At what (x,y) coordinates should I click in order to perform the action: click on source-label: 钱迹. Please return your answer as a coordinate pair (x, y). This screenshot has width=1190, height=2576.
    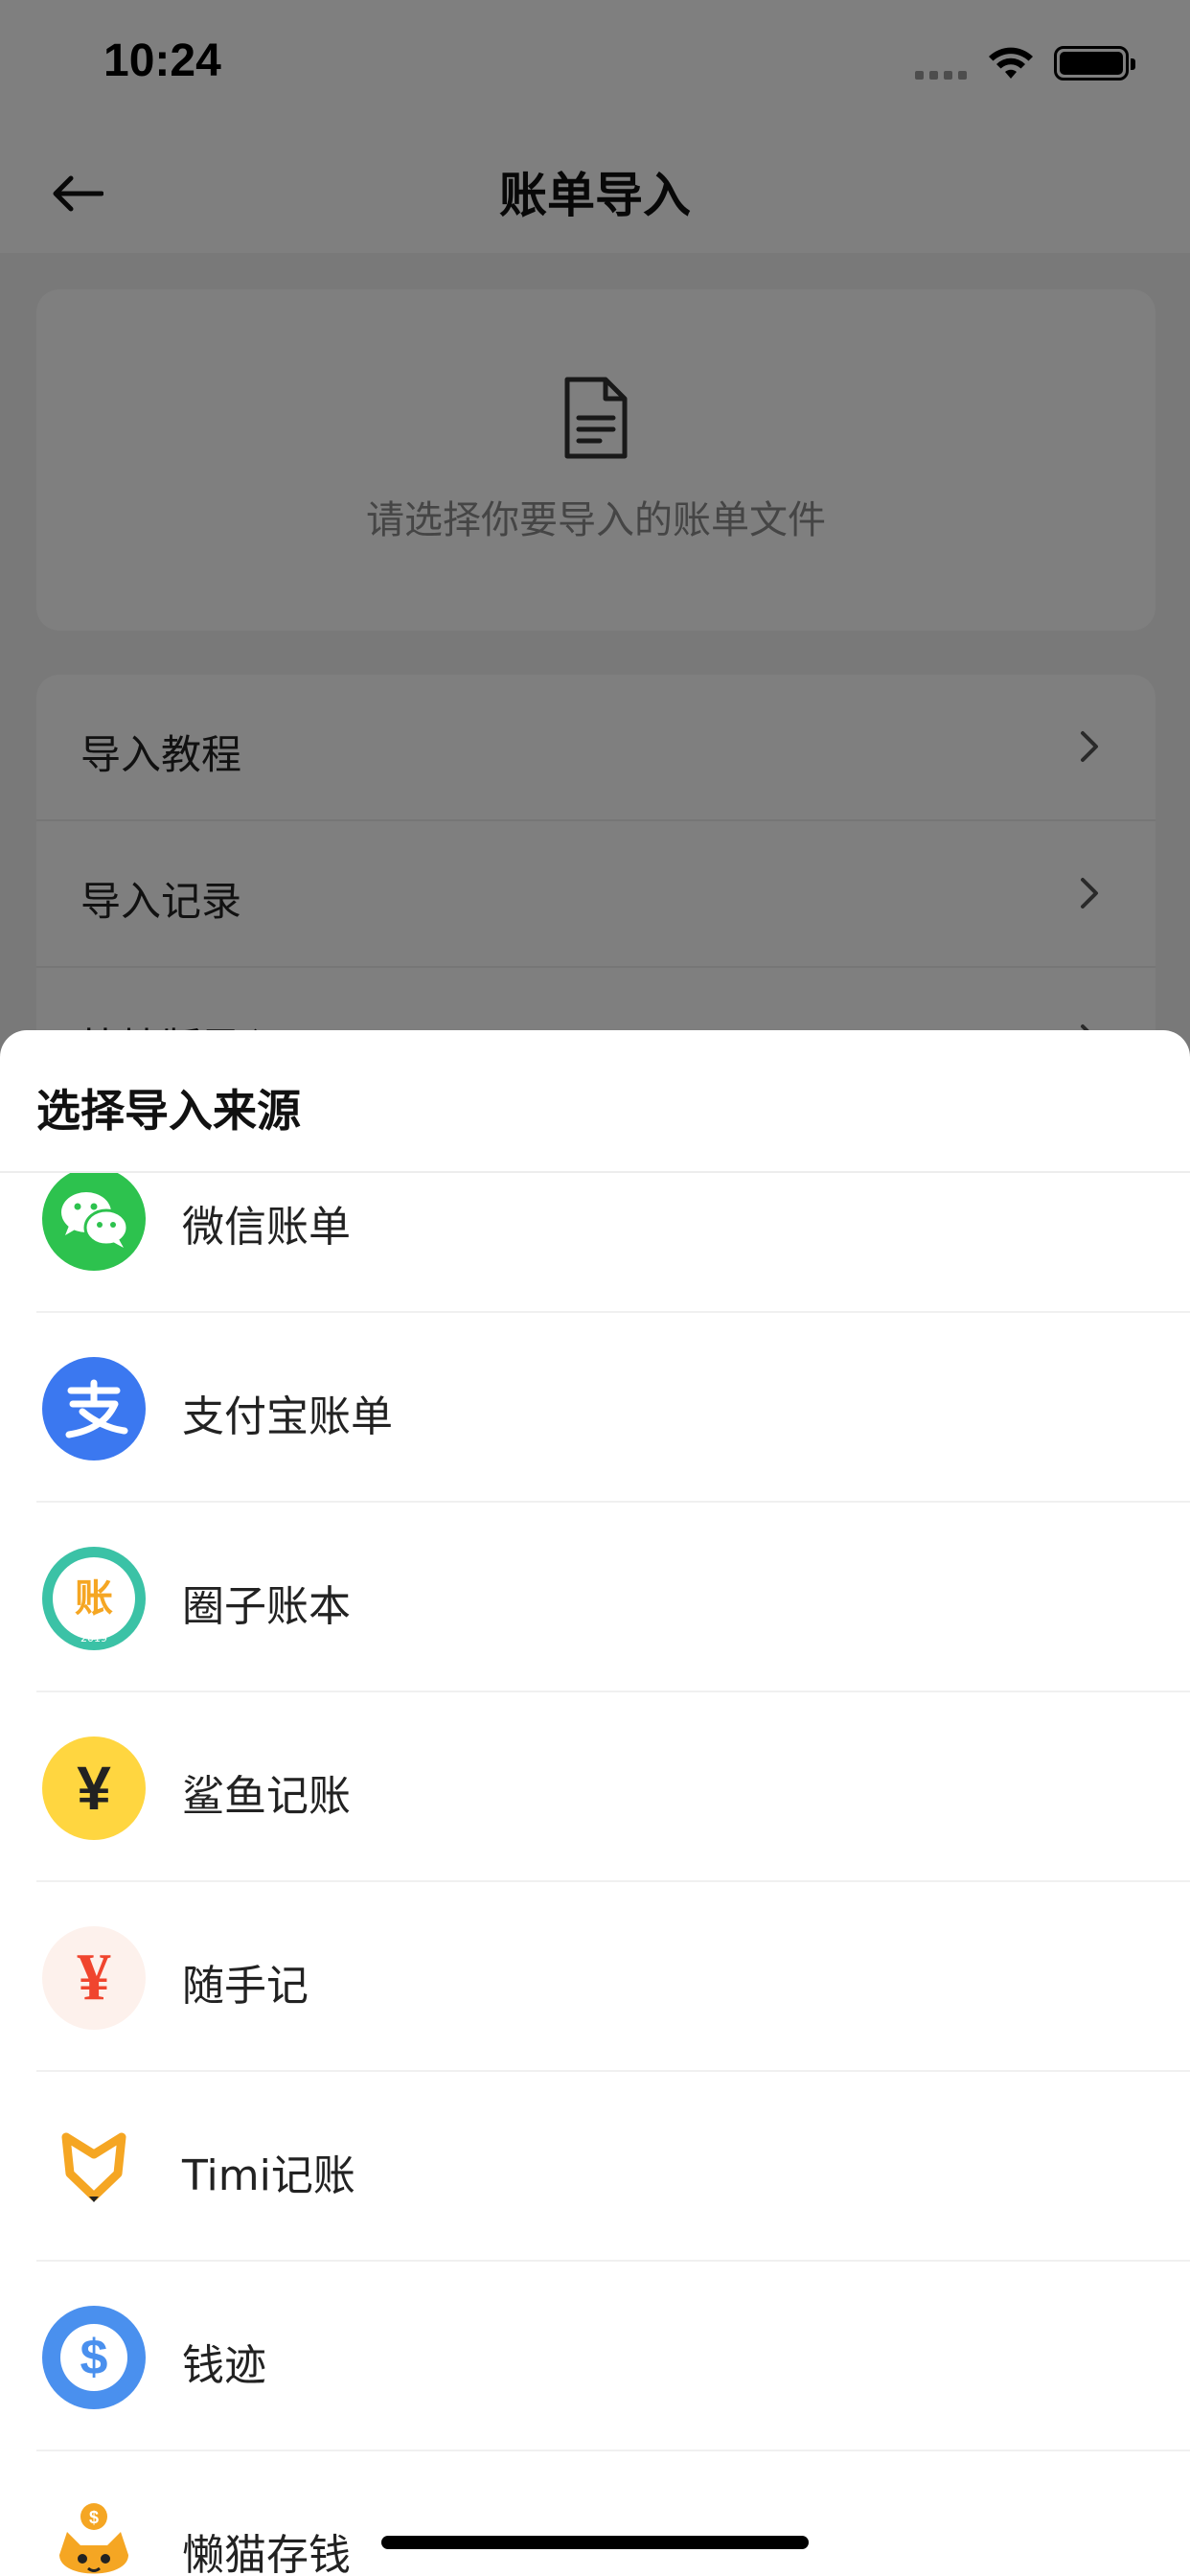
    Looking at the image, I should click on (224, 2365).